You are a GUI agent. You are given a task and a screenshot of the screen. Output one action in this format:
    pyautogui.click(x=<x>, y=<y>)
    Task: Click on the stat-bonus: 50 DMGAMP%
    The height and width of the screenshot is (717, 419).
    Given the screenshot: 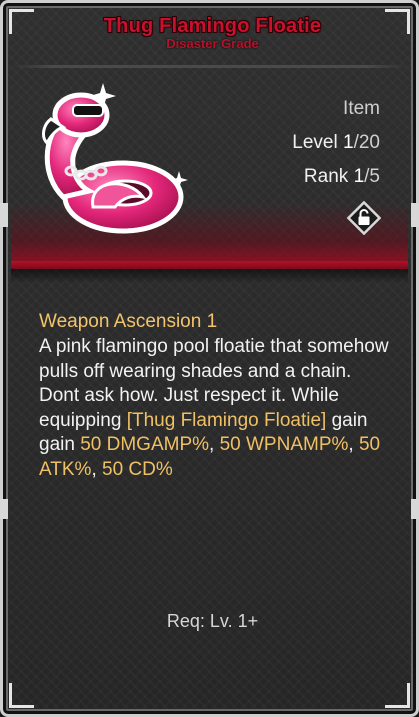 What is the action you would take?
    pyautogui.click(x=145, y=444)
    